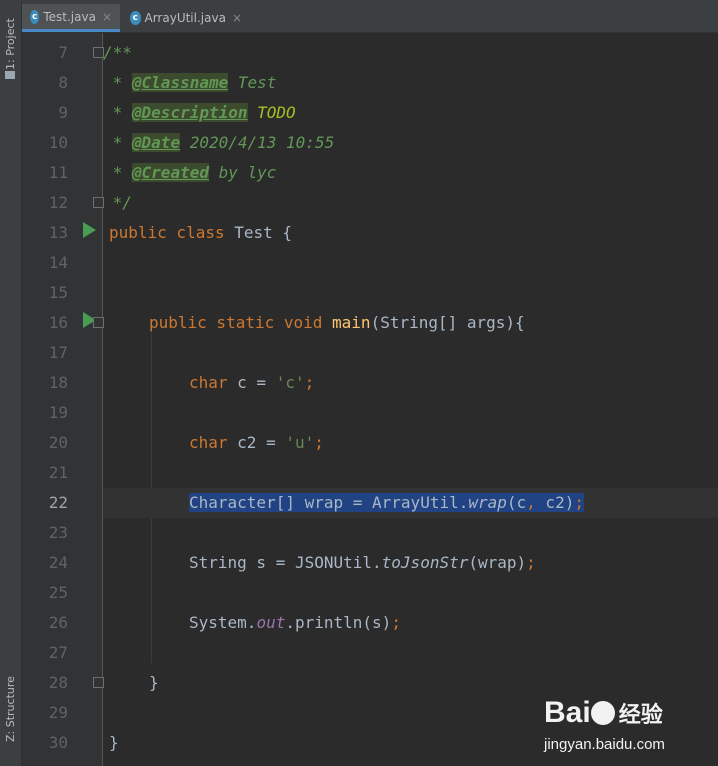  What do you see at coordinates (242, 172) in the screenshot?
I see `javadoc-value: by lyc` at bounding box center [242, 172].